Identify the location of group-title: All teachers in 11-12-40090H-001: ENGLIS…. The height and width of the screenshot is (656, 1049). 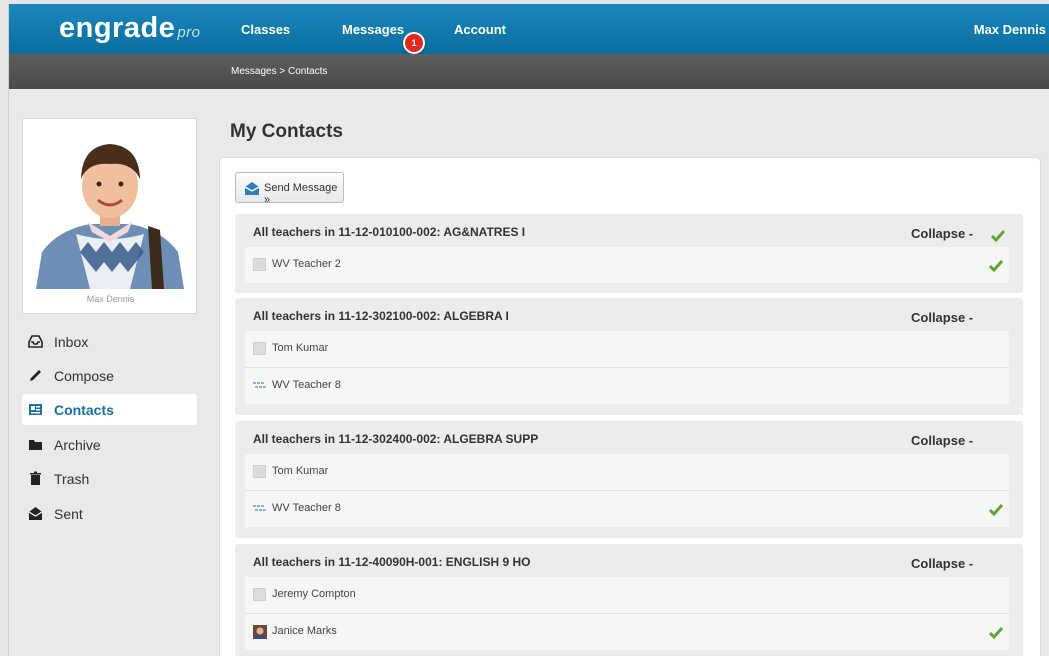
(392, 562).